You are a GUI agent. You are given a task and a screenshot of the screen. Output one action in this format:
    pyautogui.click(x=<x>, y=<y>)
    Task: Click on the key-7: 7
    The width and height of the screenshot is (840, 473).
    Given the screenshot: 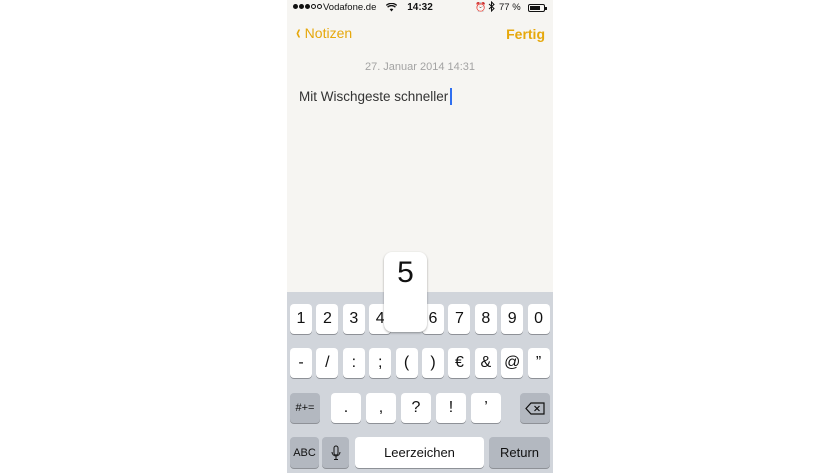 What is the action you would take?
    pyautogui.click(x=459, y=319)
    